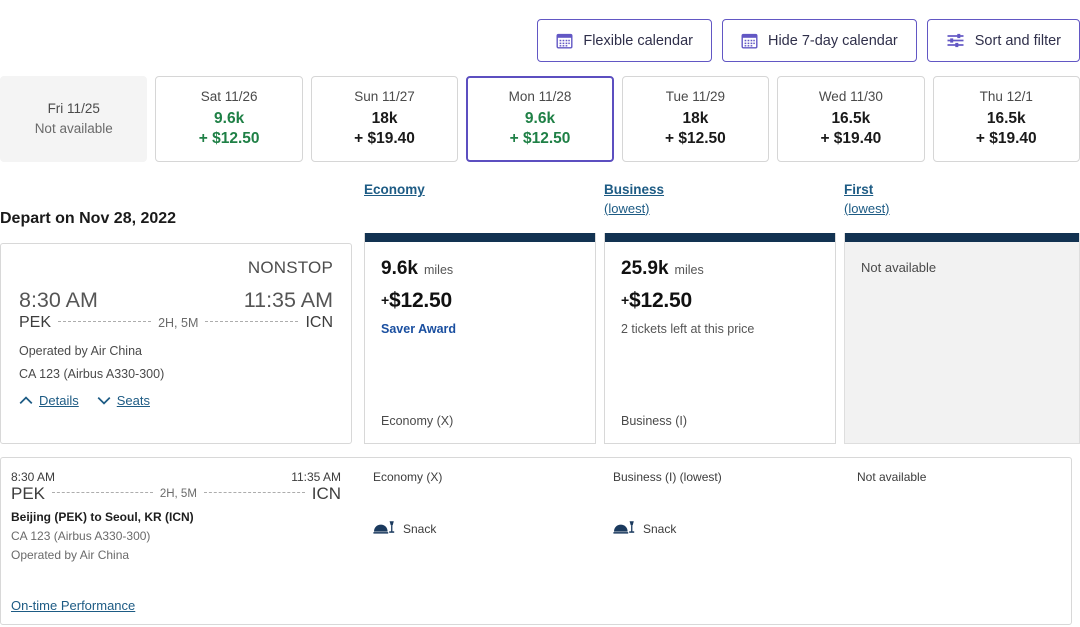 The width and height of the screenshot is (1080, 627). Describe the element at coordinates (35, 322) in the screenshot. I see `origin-code: PEK` at that location.